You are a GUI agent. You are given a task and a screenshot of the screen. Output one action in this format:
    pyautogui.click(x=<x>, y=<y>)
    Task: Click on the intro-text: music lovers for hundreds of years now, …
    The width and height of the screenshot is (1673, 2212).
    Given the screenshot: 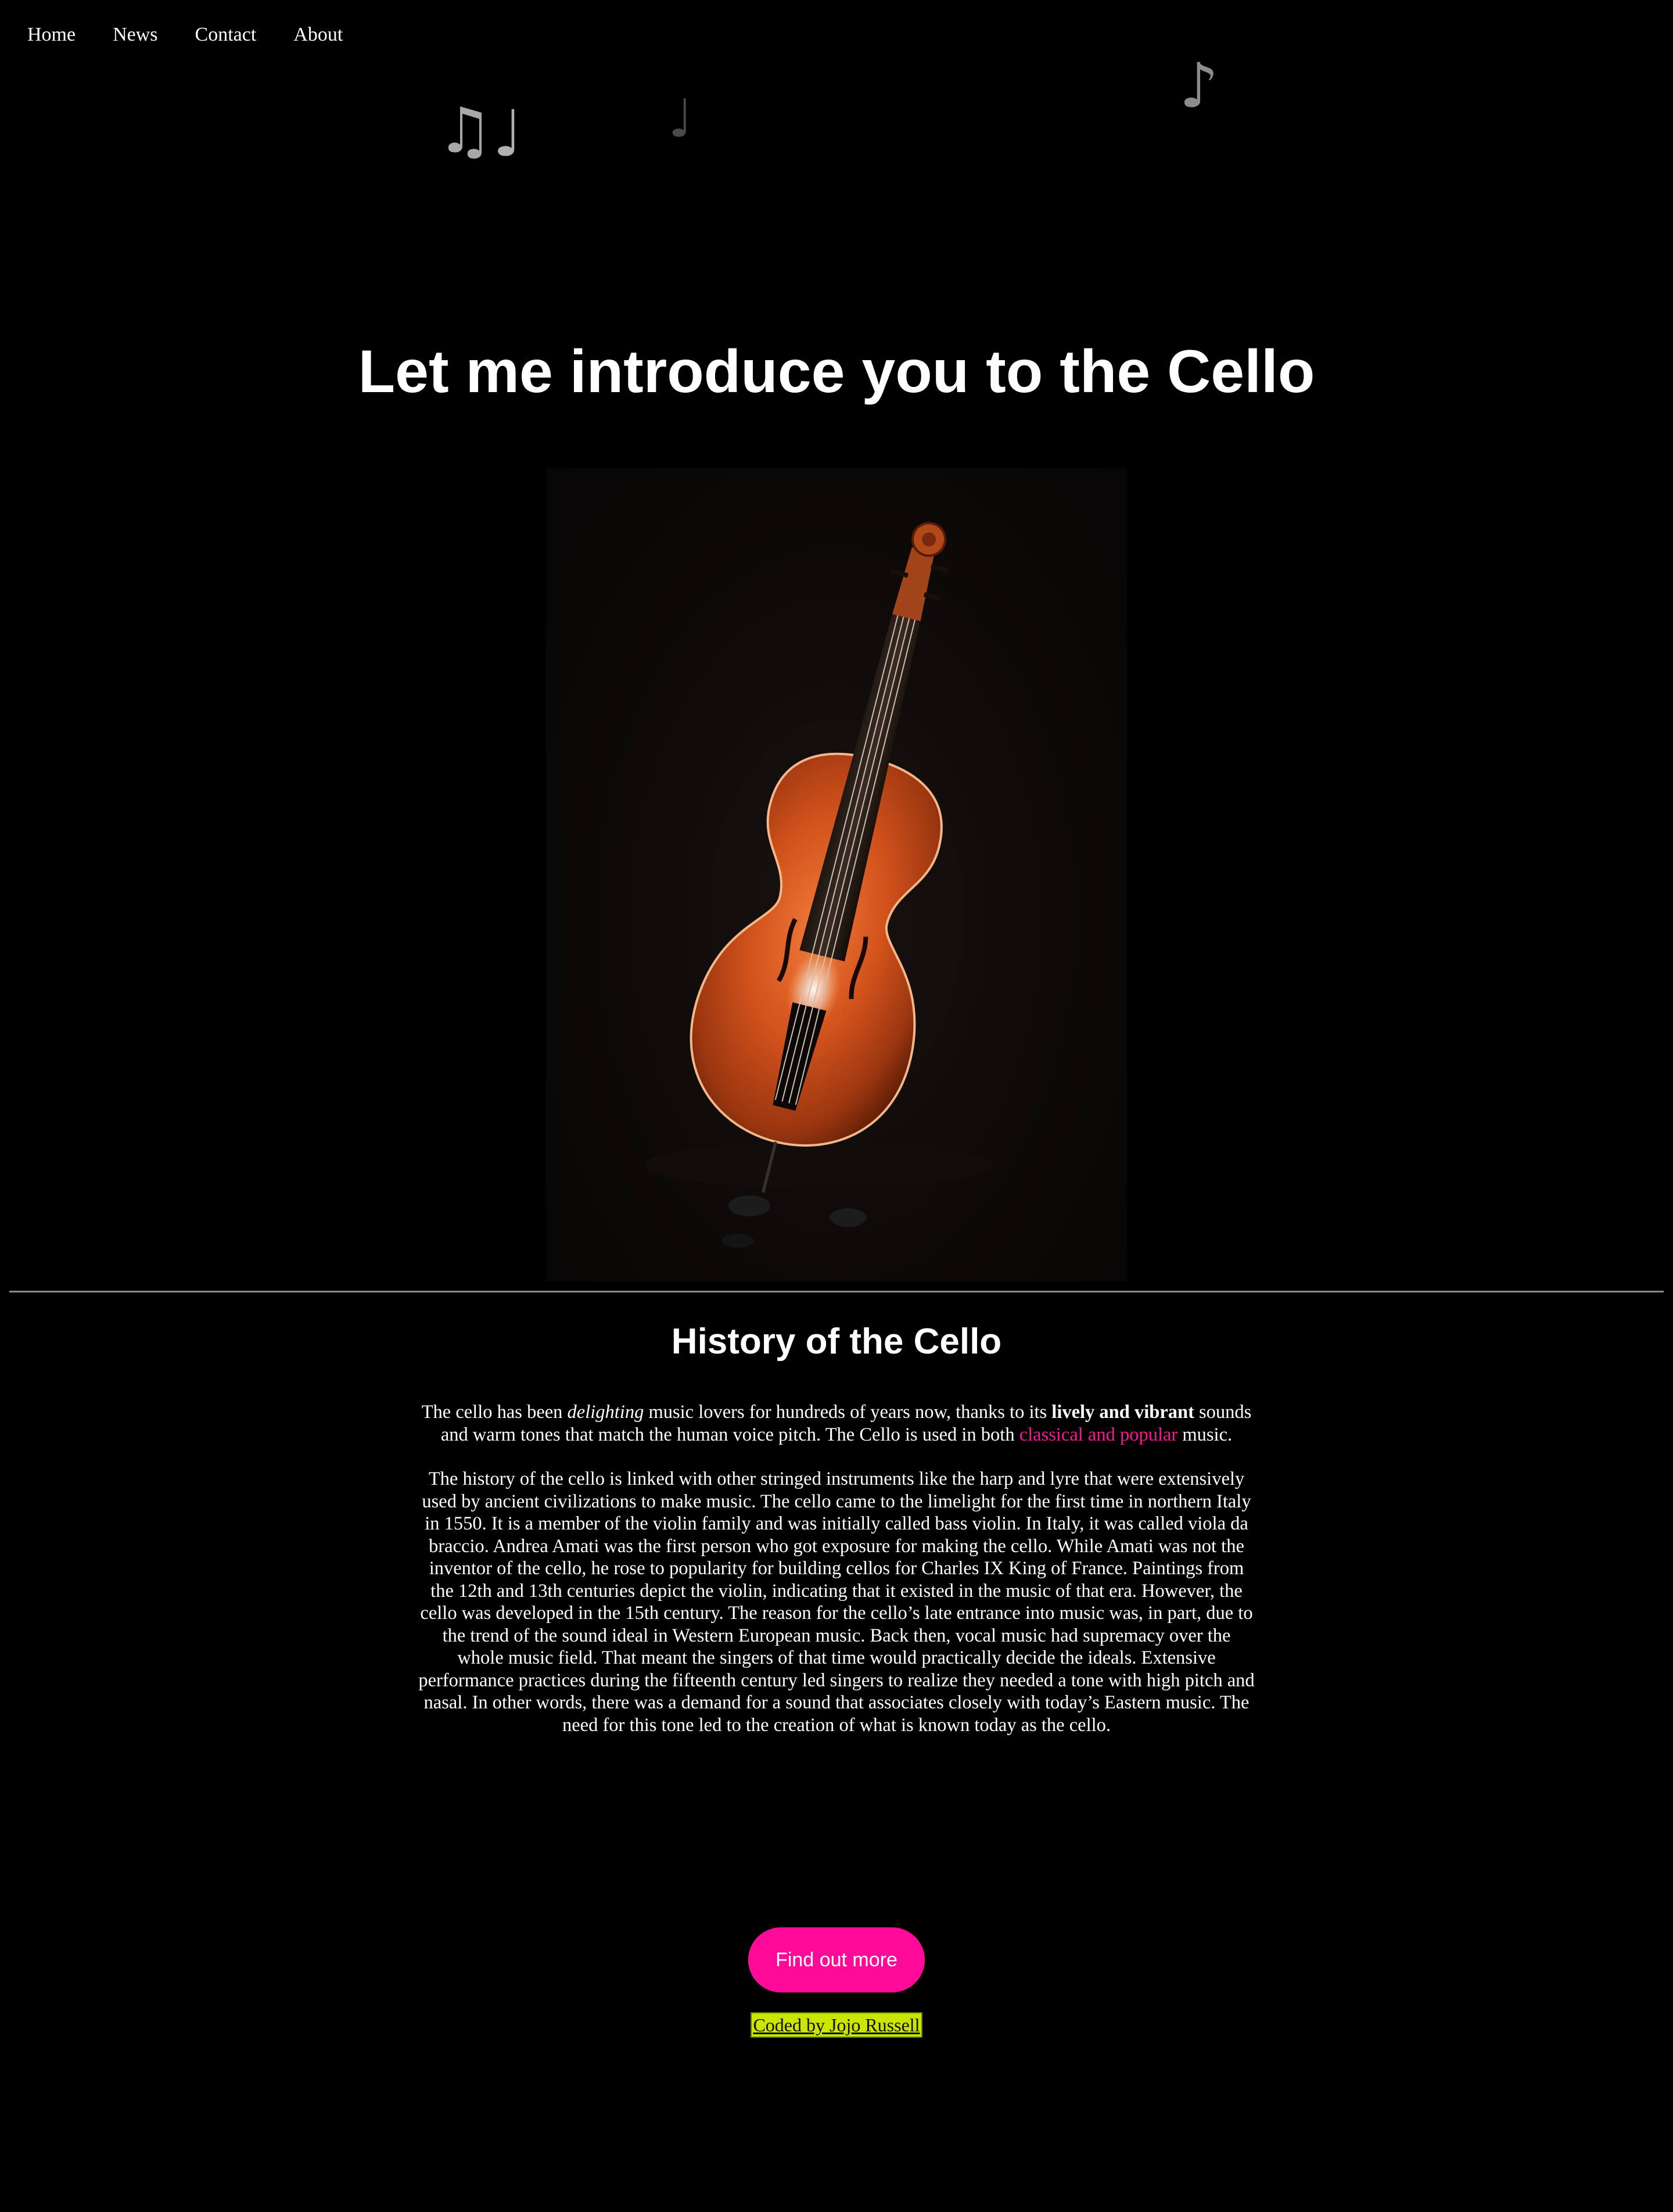 What is the action you would take?
    pyautogui.click(x=848, y=1413)
    